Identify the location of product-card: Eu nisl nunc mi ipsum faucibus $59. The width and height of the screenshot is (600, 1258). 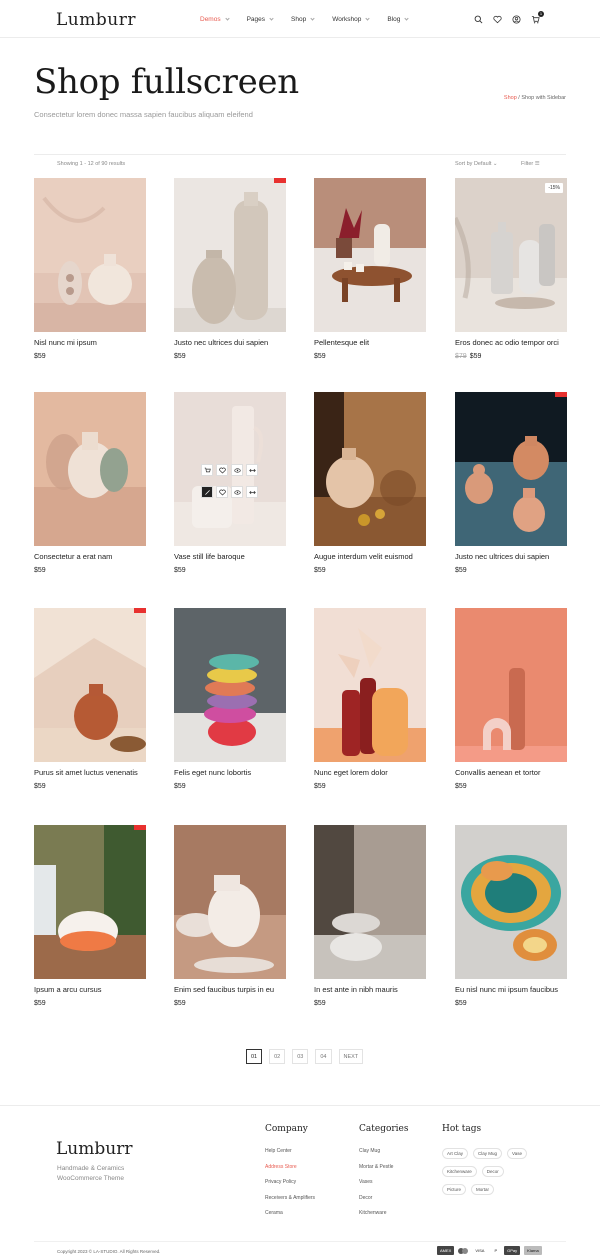
(511, 916).